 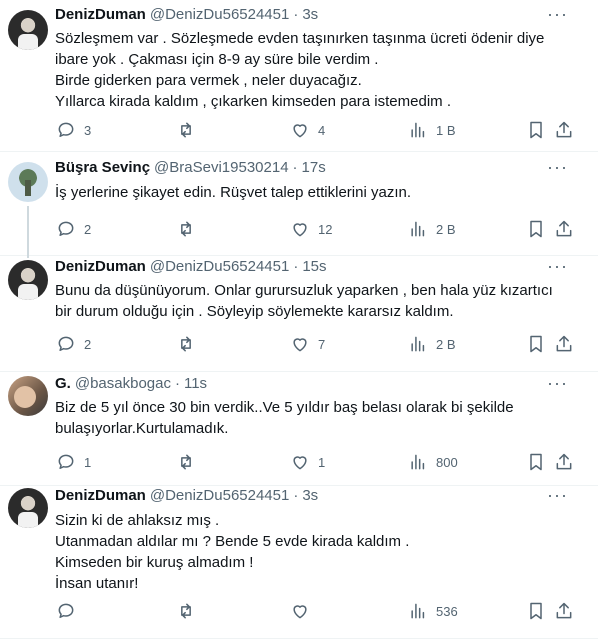 I want to click on reply-button: 1, so click(x=73, y=462).